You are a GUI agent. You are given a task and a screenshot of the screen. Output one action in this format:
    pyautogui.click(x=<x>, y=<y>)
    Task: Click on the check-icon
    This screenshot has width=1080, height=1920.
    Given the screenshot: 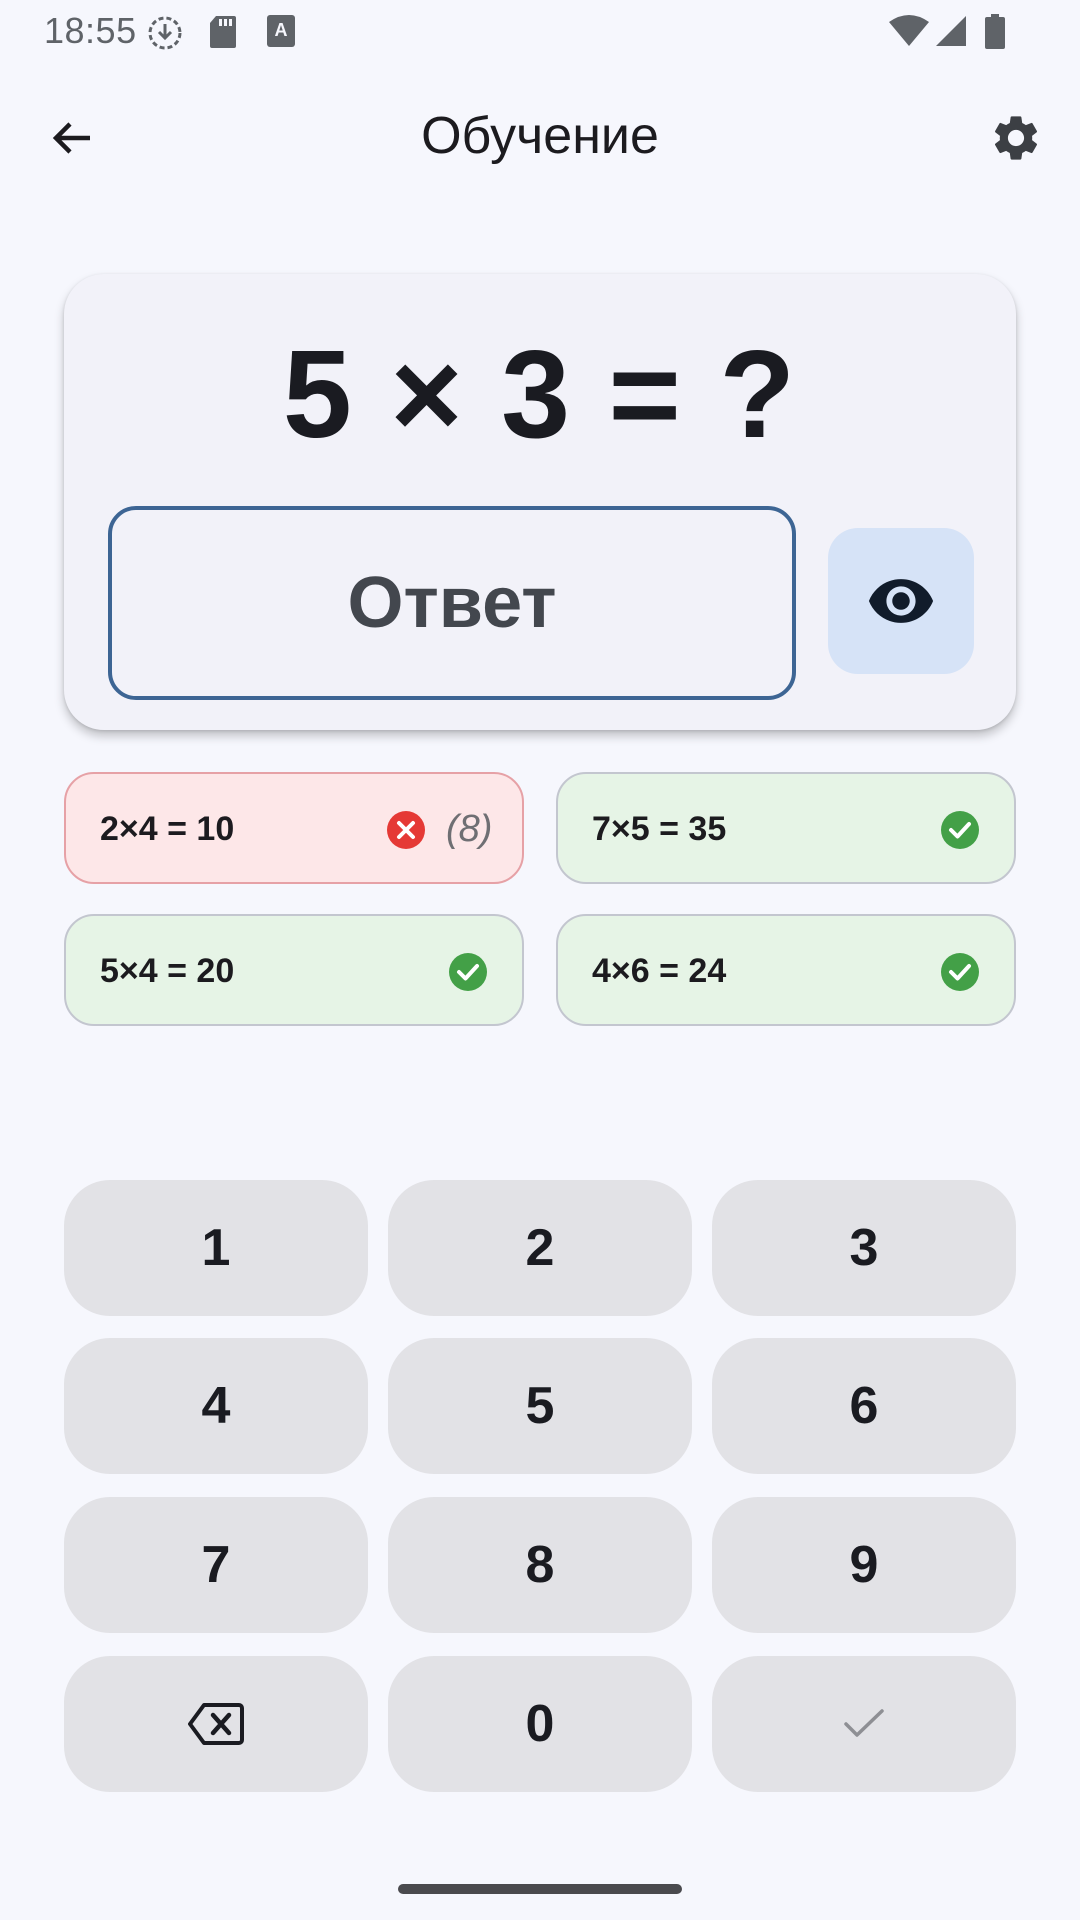 What is the action you would take?
    pyautogui.click(x=864, y=1723)
    